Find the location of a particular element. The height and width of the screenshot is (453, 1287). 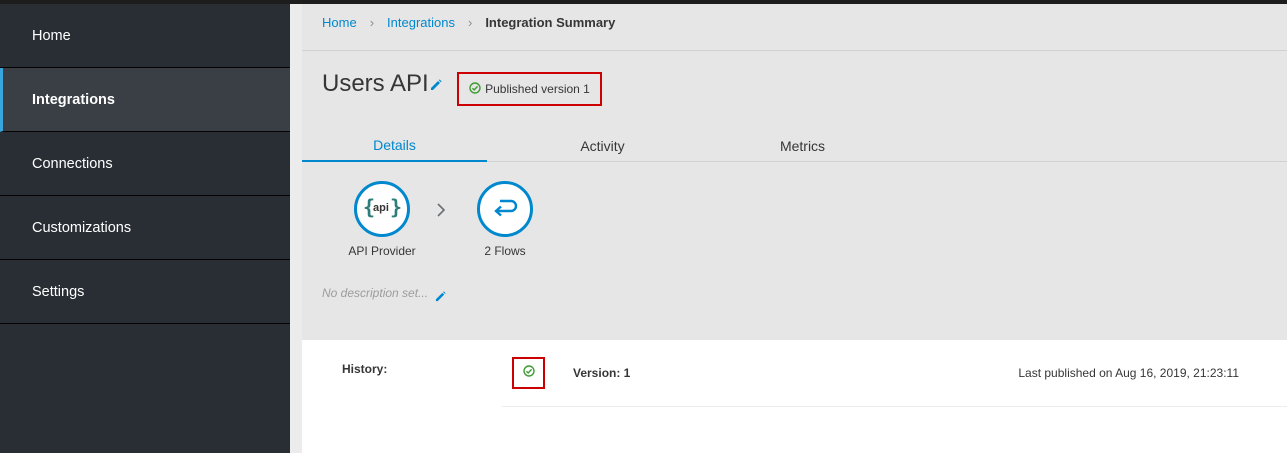

sidebar-item-label: Connections is located at coordinates (72, 163).